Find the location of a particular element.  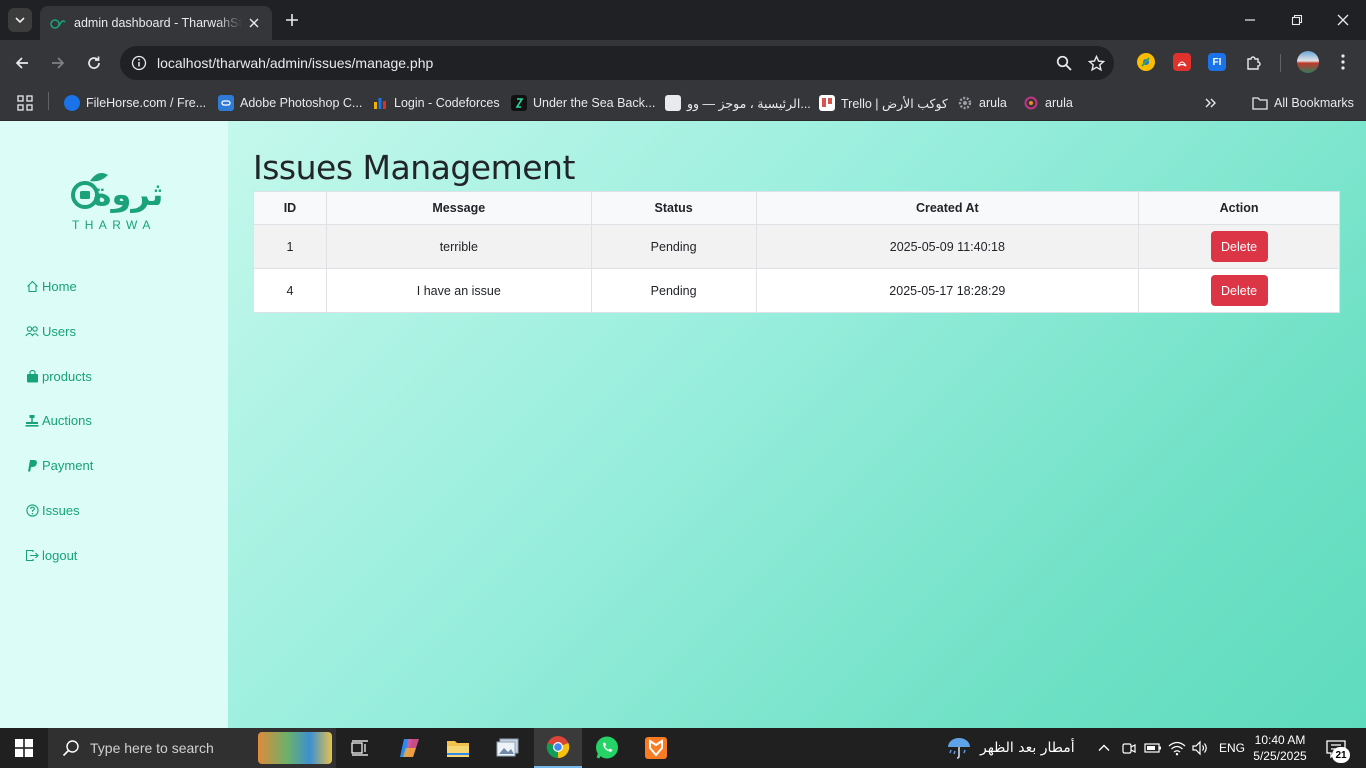

weather-text: أمطار بعد الظهر is located at coordinates (1027, 748).